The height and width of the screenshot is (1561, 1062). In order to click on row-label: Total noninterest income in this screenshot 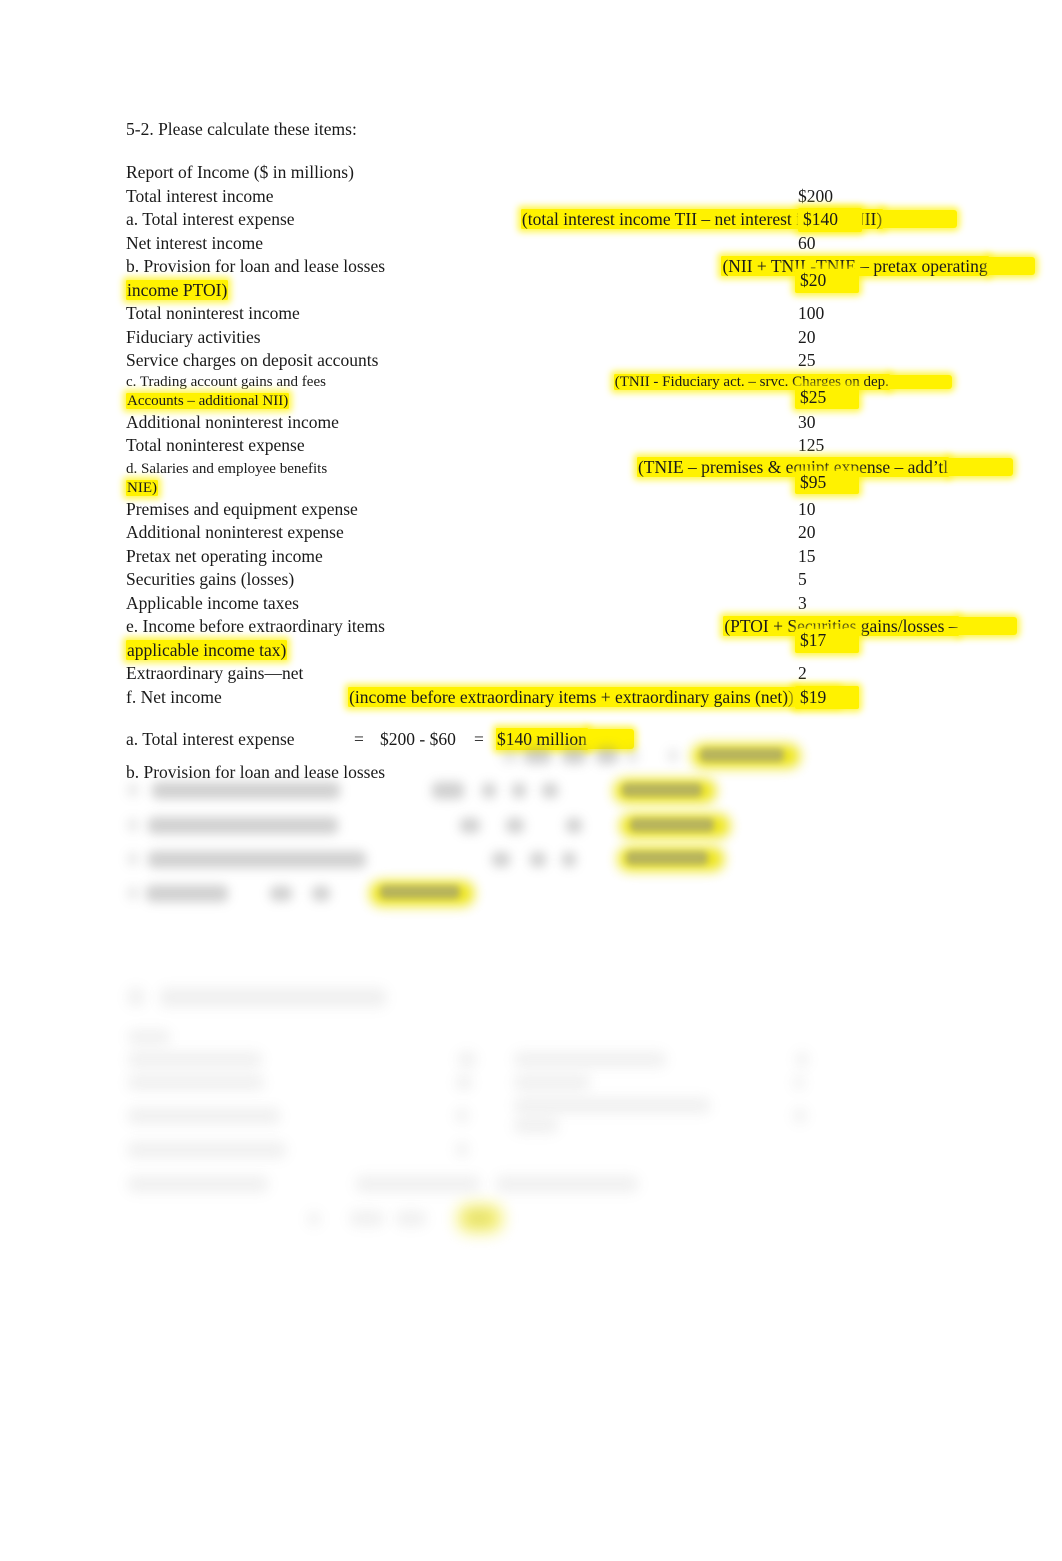, I will do `click(213, 313)`.